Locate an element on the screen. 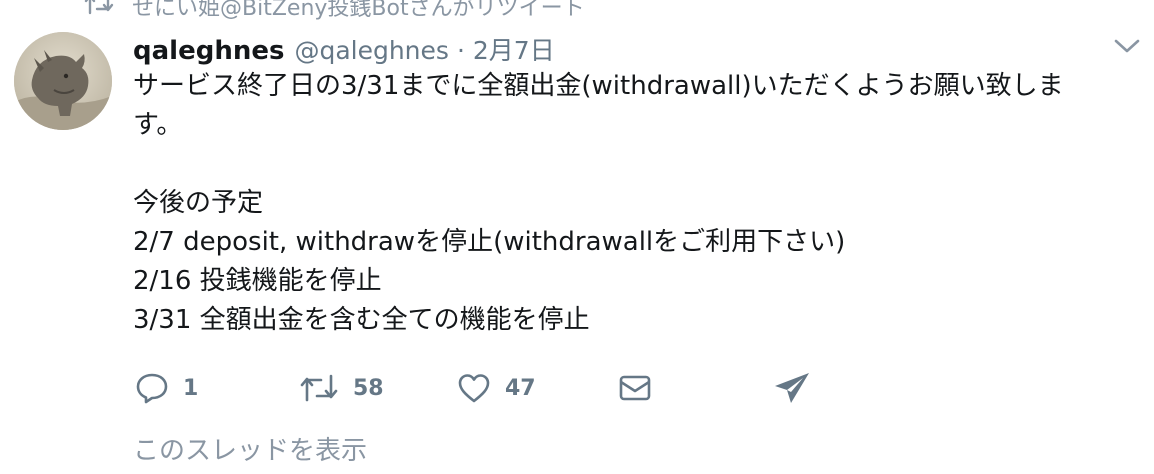  share-button is located at coordinates (792, 388).